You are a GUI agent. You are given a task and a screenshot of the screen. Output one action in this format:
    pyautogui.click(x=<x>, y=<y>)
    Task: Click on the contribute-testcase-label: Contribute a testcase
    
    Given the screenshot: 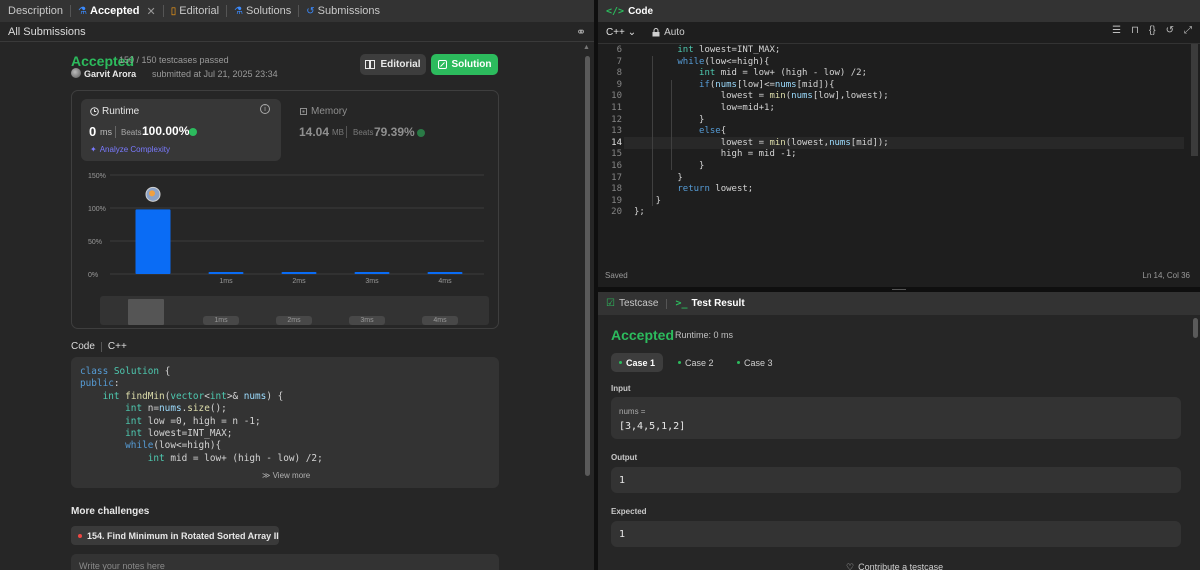 What is the action you would take?
    pyautogui.click(x=901, y=566)
    